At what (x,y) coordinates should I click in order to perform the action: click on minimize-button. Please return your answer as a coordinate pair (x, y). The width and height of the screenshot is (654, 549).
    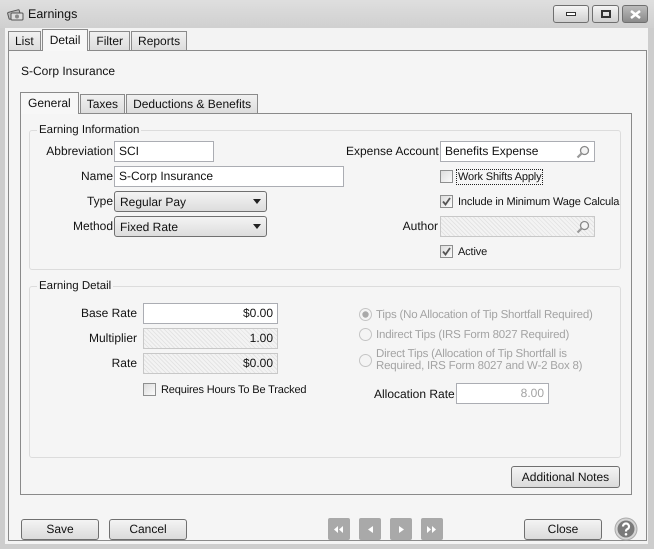
    Looking at the image, I should click on (571, 14).